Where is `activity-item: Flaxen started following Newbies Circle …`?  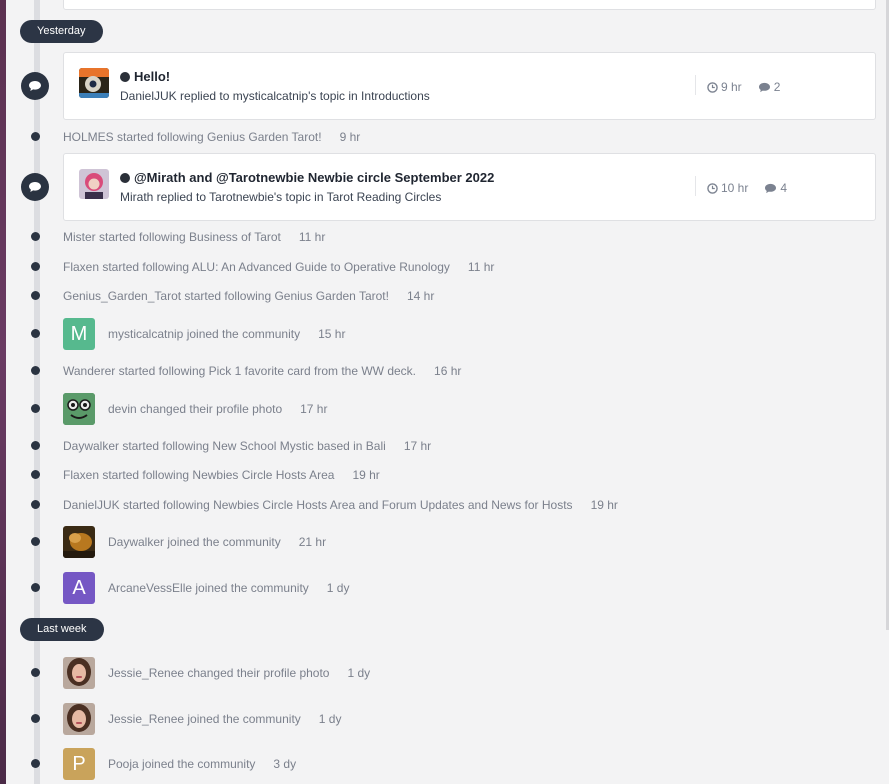 activity-item: Flaxen started following Newbies Circle … is located at coordinates (221, 475).